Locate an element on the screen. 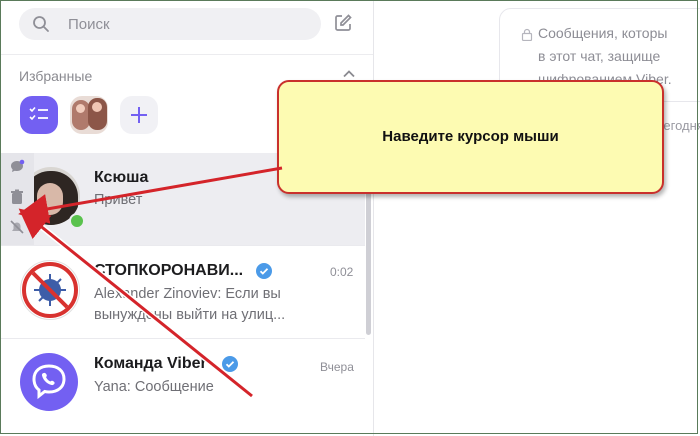  search-box: Поиск is located at coordinates (170, 24).